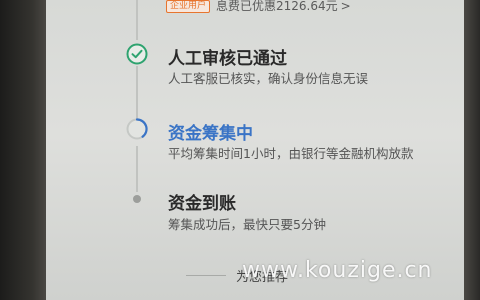 The width and height of the screenshot is (480, 300). I want to click on step-title: 资金筹集中, so click(210, 134).